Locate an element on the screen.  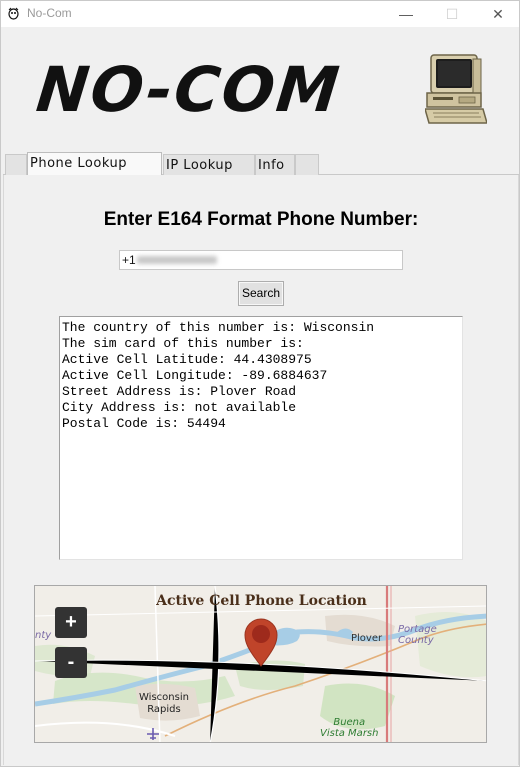
zoom-in-button: + is located at coordinates (71, 622).